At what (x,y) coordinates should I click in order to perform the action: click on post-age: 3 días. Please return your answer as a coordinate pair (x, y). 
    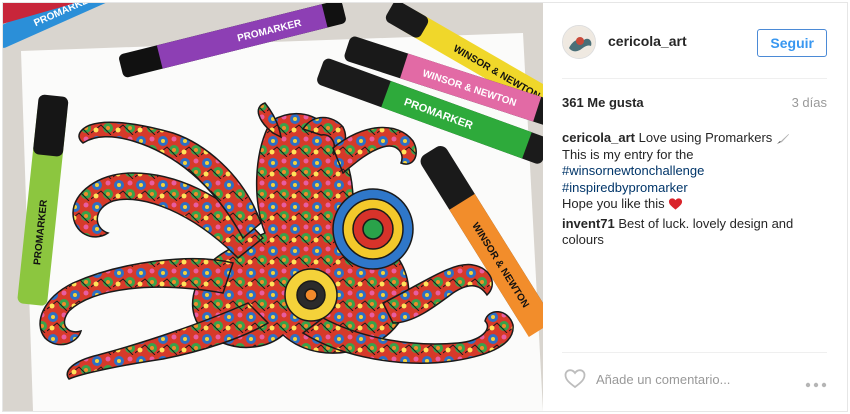
    Looking at the image, I should click on (809, 102).